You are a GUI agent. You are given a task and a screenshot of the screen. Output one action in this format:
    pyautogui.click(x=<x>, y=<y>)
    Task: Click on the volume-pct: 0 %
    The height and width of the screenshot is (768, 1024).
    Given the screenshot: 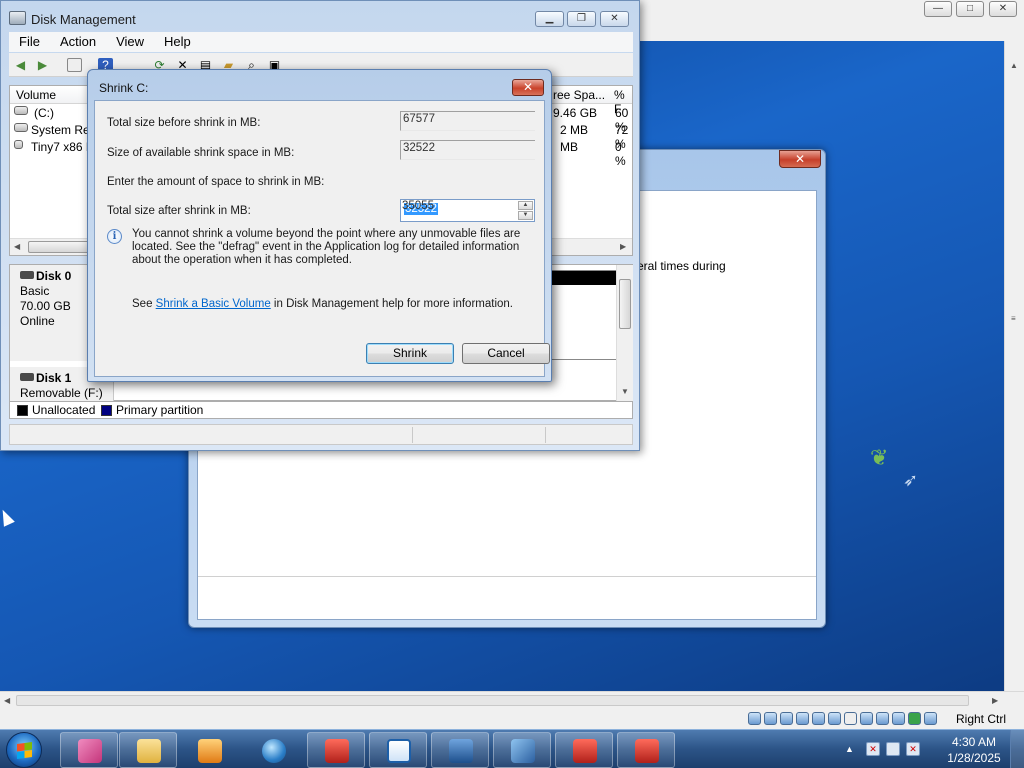 What is the action you would take?
    pyautogui.click(x=620, y=154)
    